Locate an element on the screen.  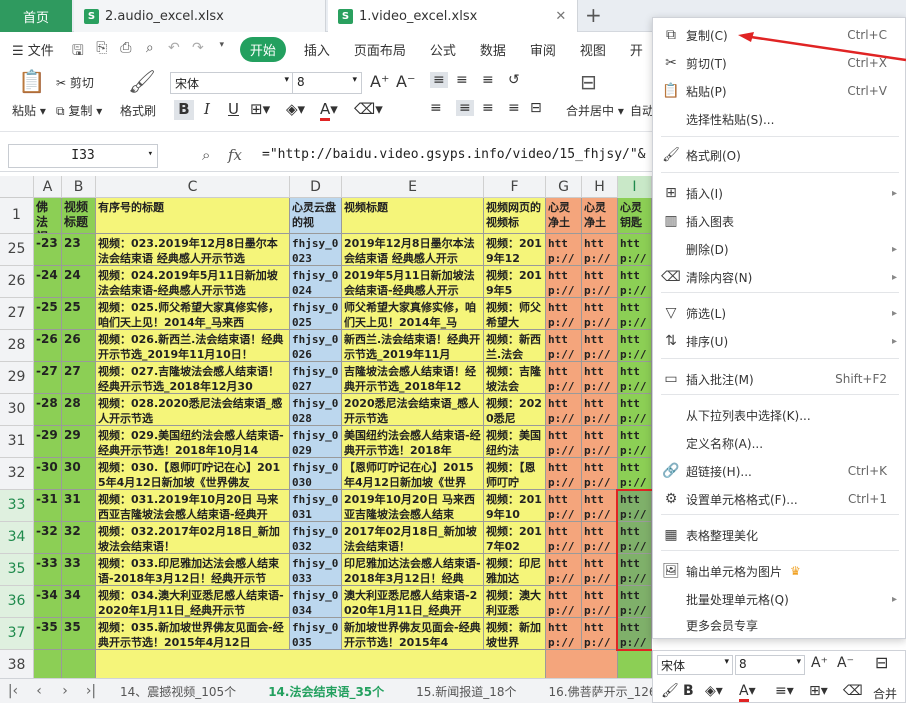
menu-review: 审阅 is located at coordinates (543, 49).